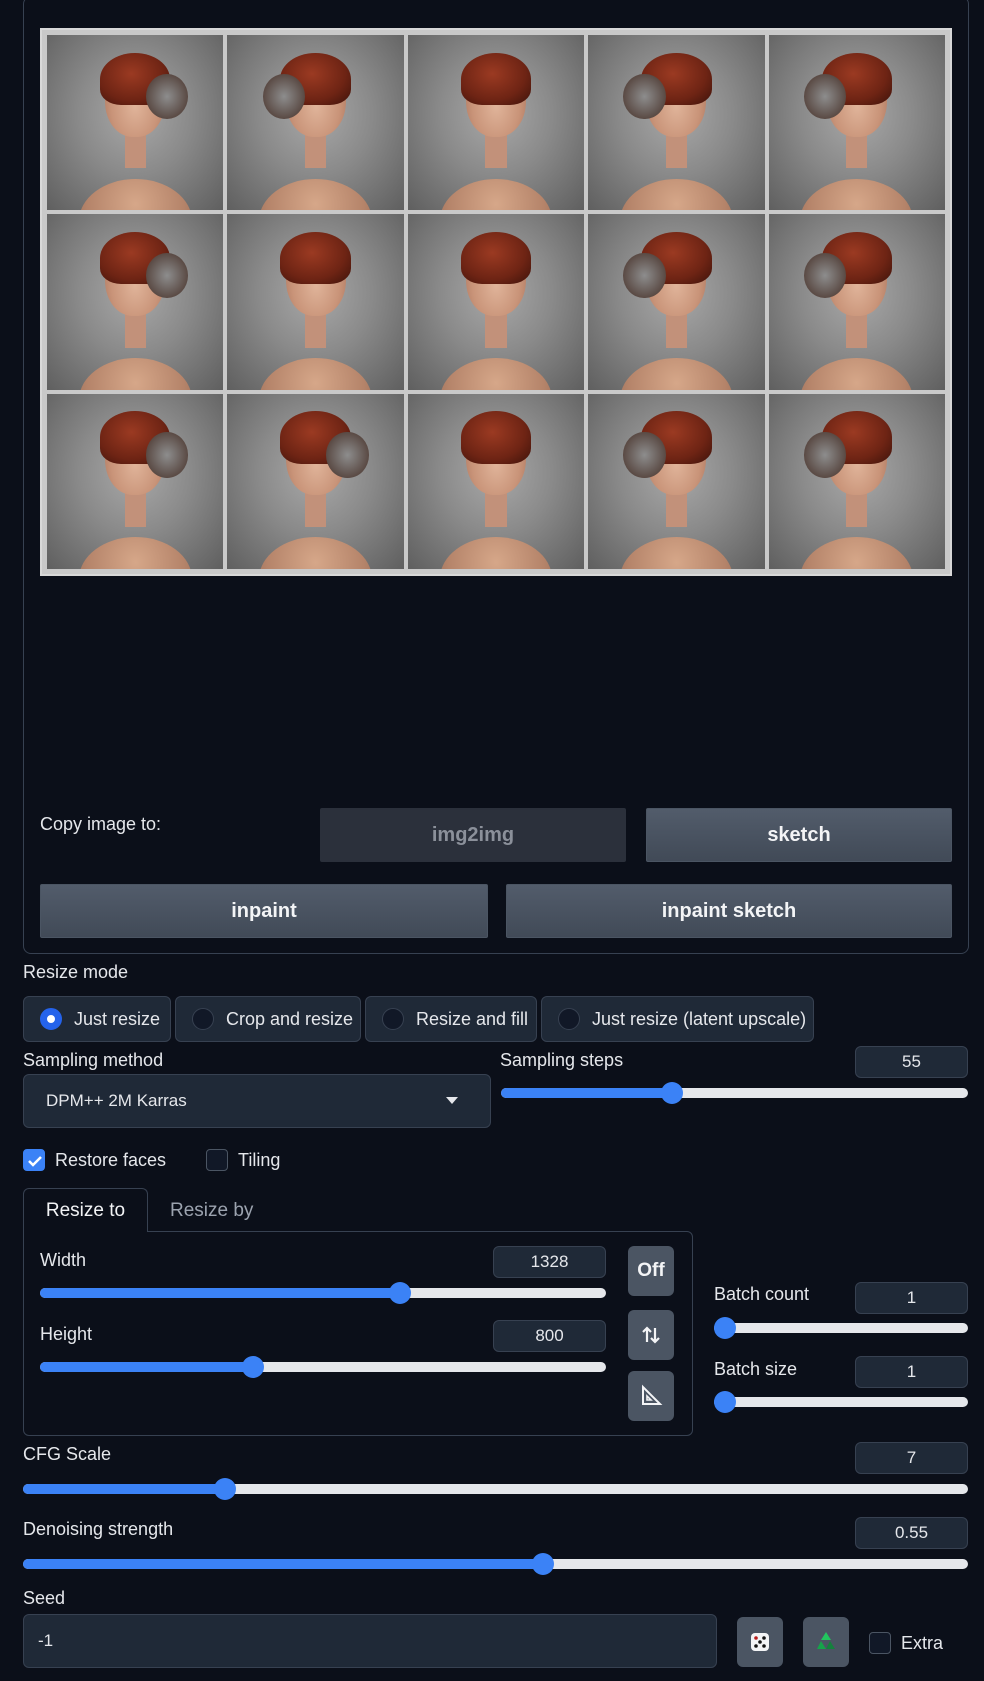 This screenshot has width=984, height=1681. I want to click on reuse-seed-button, so click(826, 1642).